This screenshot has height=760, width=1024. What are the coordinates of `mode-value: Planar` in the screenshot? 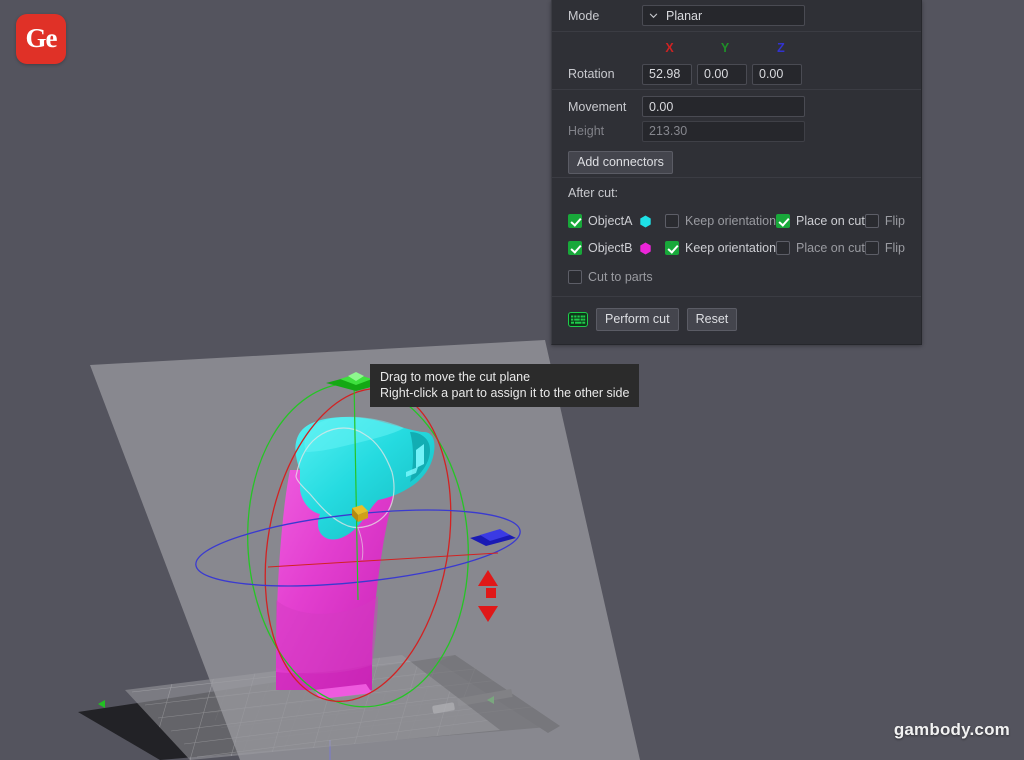 It's located at (684, 15).